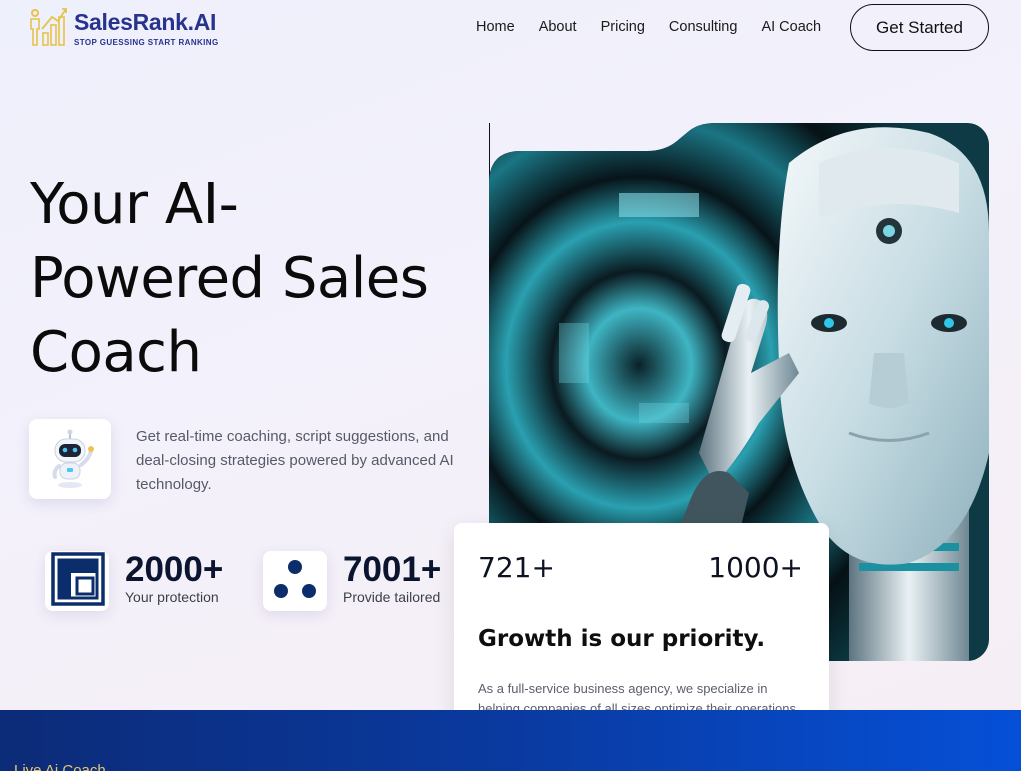 The height and width of the screenshot is (771, 1021). Describe the element at coordinates (516, 567) in the screenshot. I see `card-stat-left: 721+` at that location.